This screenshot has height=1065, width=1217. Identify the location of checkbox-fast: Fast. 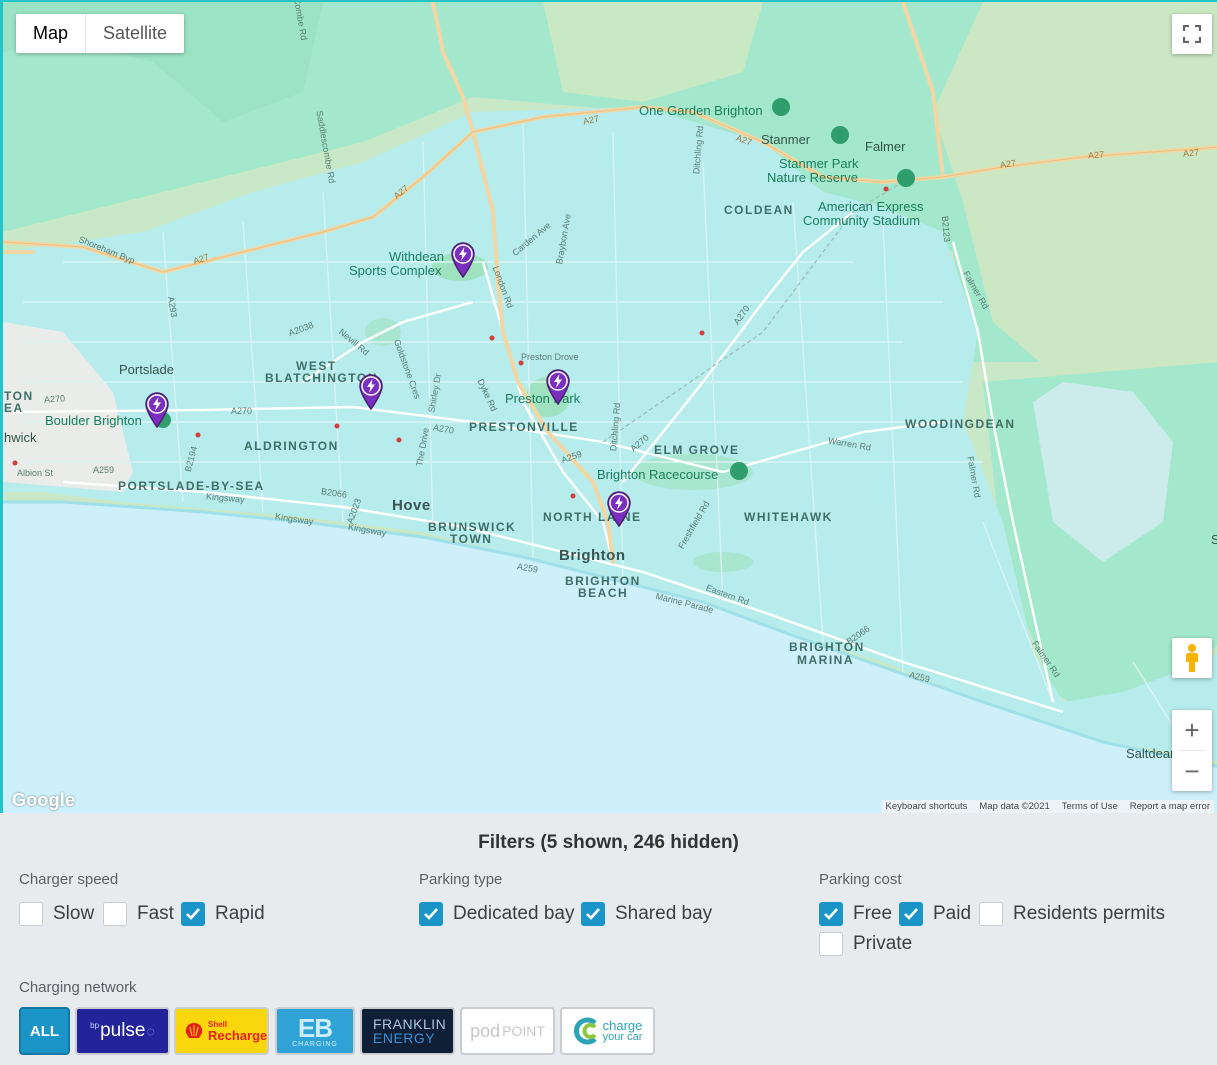
(138, 914).